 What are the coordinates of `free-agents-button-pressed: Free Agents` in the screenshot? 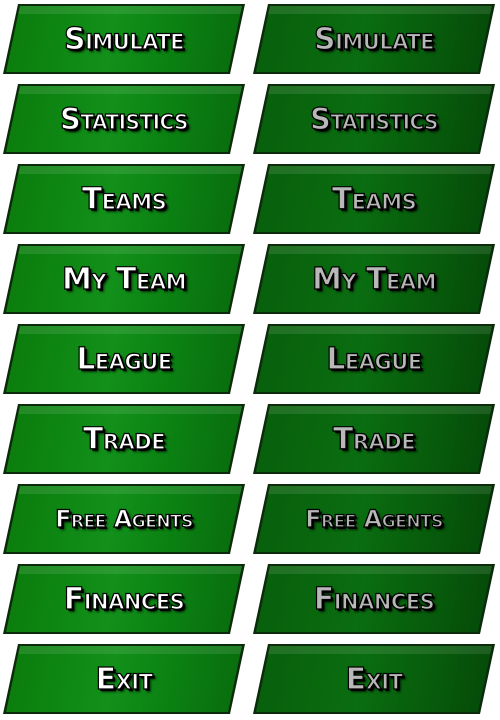 It's located at (374, 519).